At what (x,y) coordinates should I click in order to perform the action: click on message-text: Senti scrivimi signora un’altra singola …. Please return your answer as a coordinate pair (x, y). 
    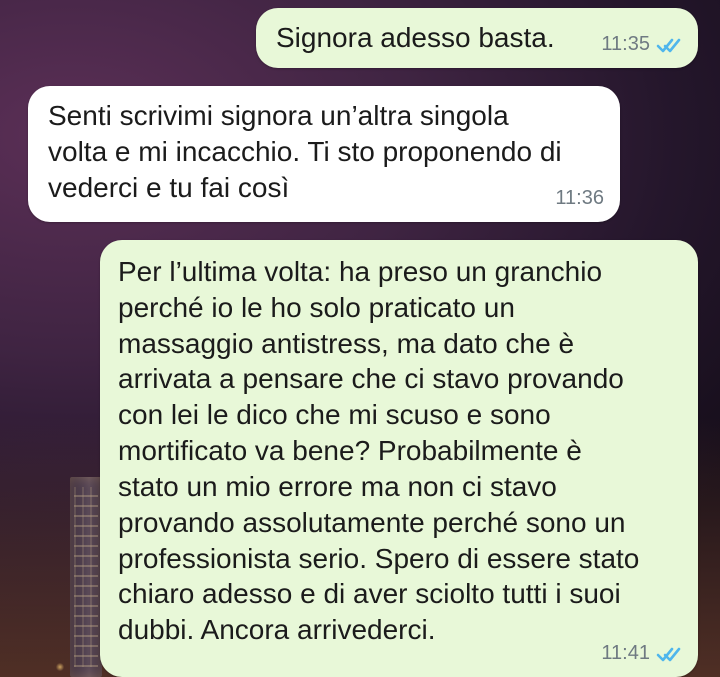
    Looking at the image, I should click on (305, 151).